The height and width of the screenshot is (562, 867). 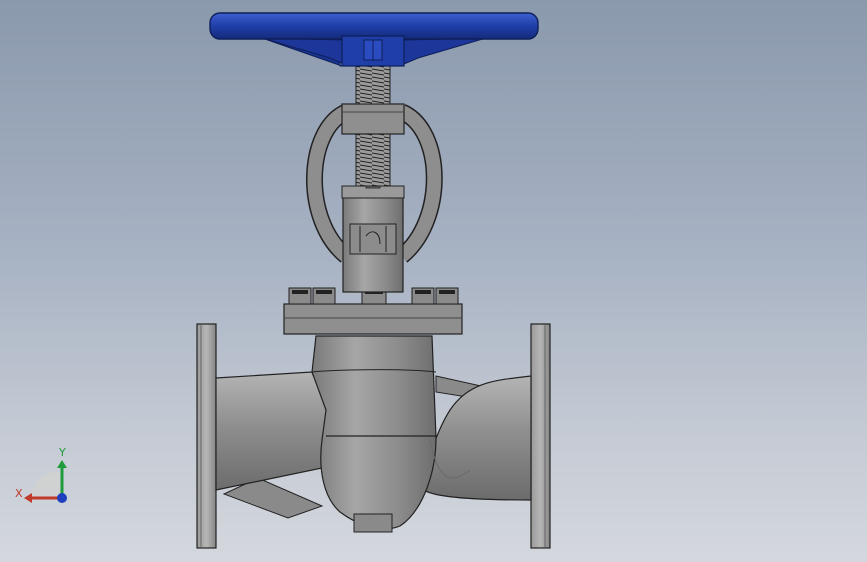 What do you see at coordinates (62, 452) in the screenshot?
I see `y-axis-label: Y` at bounding box center [62, 452].